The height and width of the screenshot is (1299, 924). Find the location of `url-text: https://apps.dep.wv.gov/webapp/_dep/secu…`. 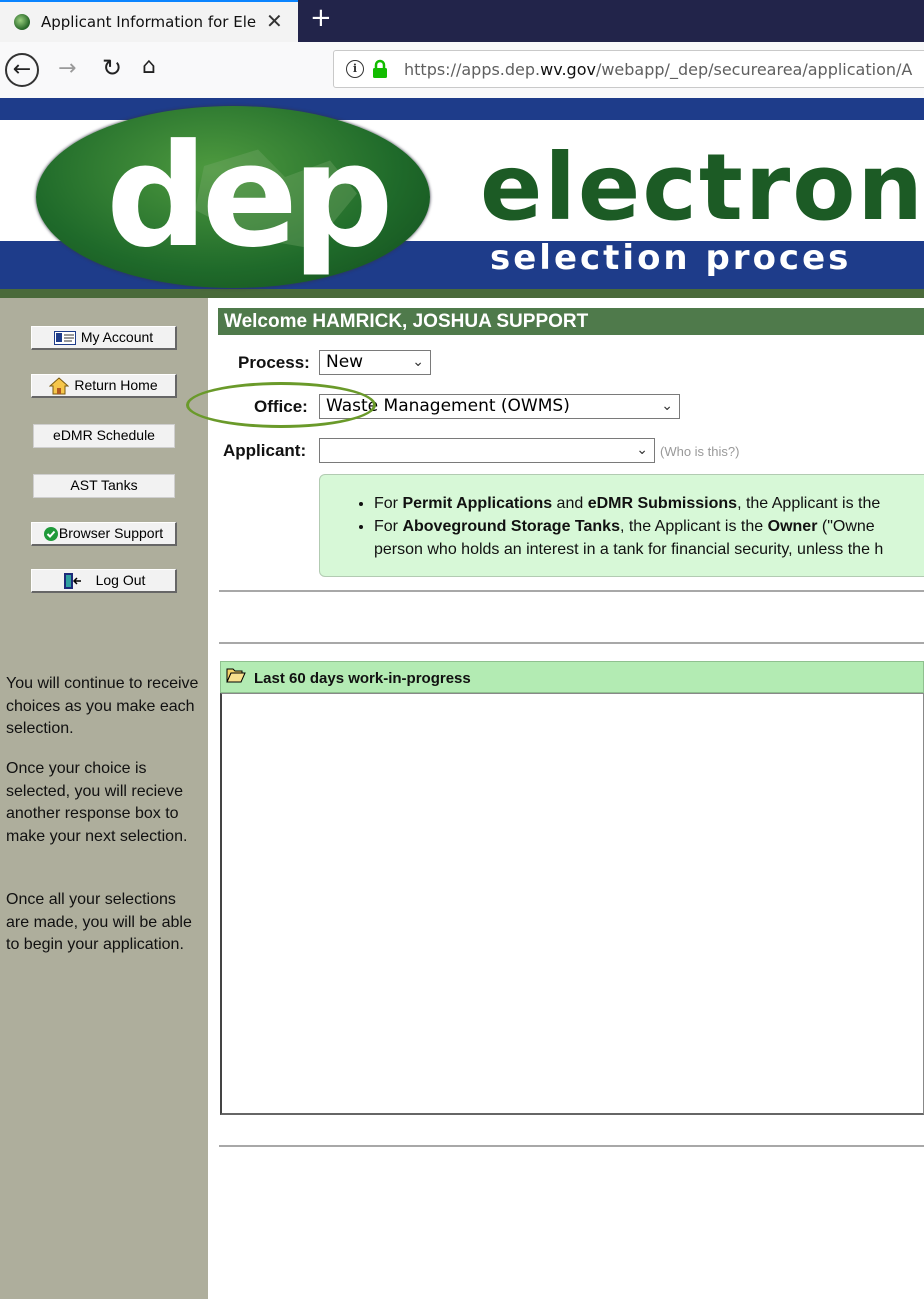

url-text: https://apps.dep.wv.gov/webapp/_dep/secu… is located at coordinates (658, 69).